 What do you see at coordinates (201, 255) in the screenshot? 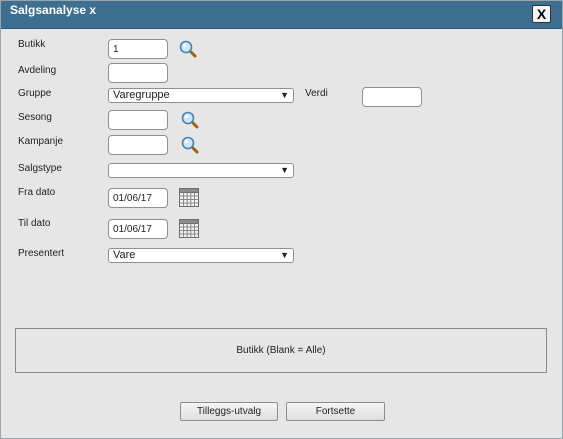
I see `presentert-select: Vare ▼` at bounding box center [201, 255].